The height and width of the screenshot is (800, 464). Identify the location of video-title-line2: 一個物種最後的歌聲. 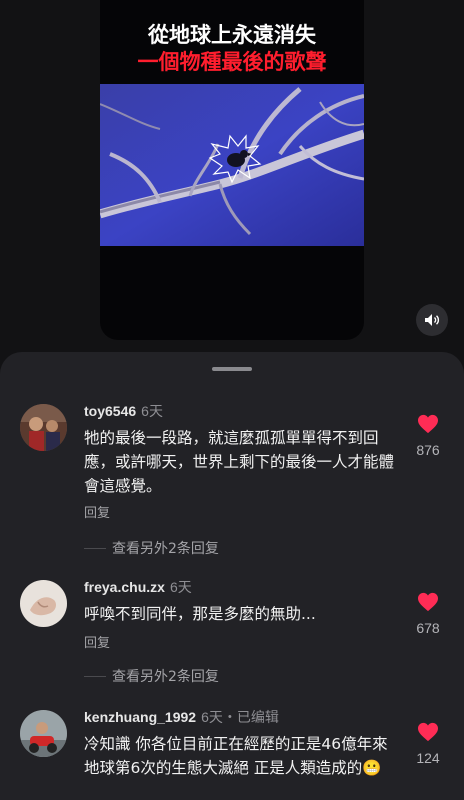
(232, 62).